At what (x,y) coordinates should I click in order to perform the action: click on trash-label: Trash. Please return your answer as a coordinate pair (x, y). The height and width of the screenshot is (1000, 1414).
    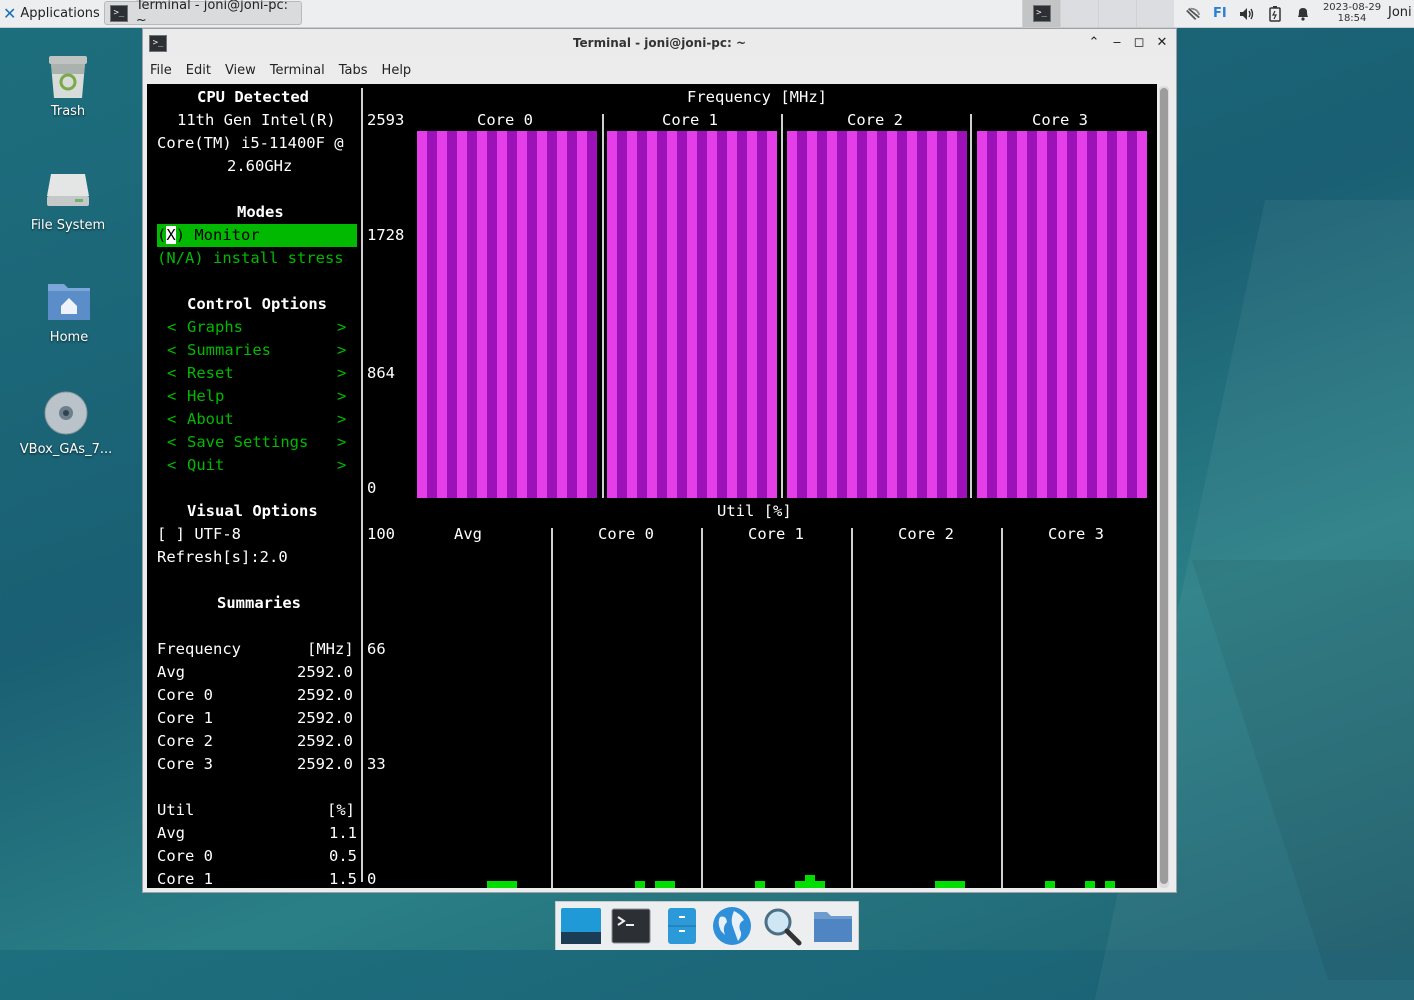
    Looking at the image, I should click on (68, 111).